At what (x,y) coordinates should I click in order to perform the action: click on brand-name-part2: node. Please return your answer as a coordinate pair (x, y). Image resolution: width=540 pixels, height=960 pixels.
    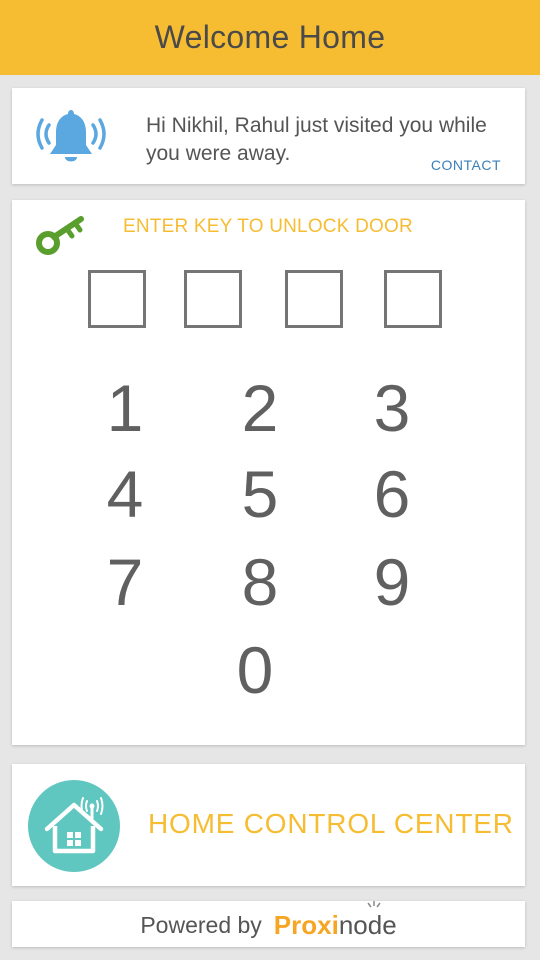
    Looking at the image, I should click on (367, 924).